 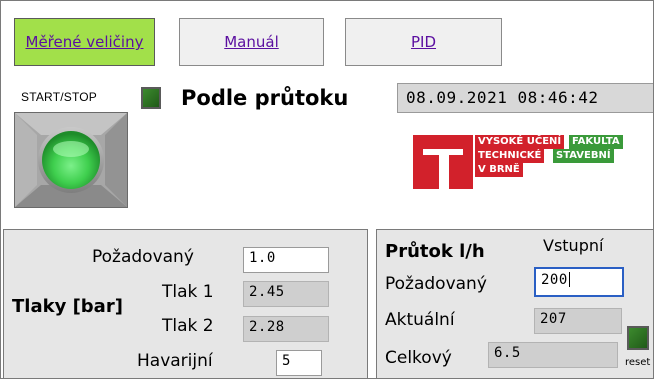 What do you see at coordinates (286, 260) in the screenshot?
I see `pressure-required-input: 1.0` at bounding box center [286, 260].